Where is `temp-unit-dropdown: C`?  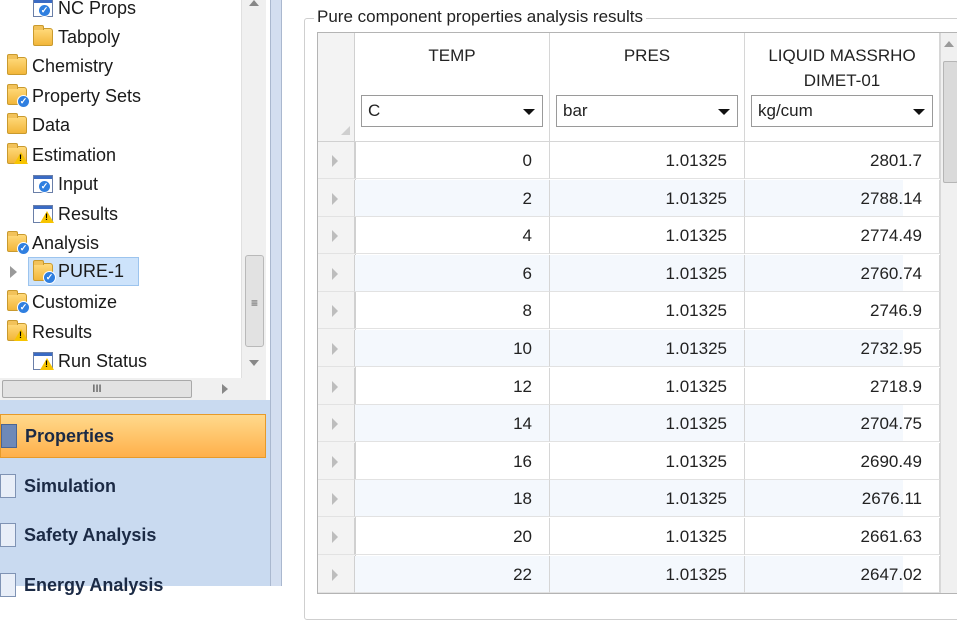 temp-unit-dropdown: C is located at coordinates (452, 111).